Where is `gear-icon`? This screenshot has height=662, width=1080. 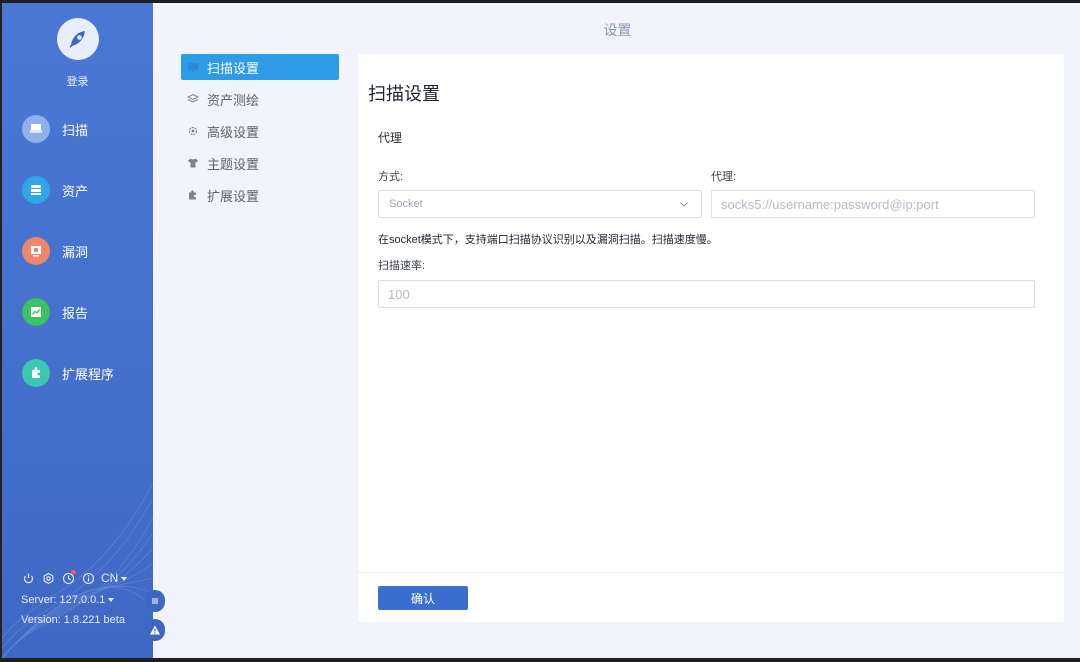
gear-icon is located at coordinates (193, 131).